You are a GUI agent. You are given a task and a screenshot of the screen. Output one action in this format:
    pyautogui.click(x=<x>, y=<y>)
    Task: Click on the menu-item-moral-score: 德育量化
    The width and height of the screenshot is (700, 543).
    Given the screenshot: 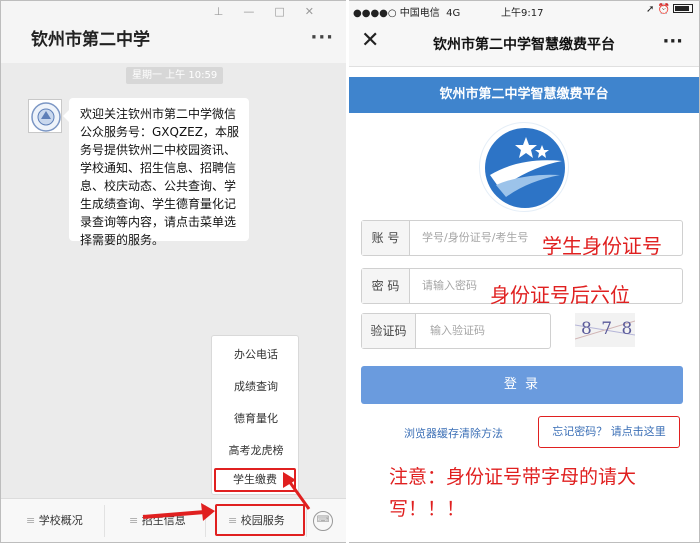 What is the action you would take?
    pyautogui.click(x=256, y=418)
    